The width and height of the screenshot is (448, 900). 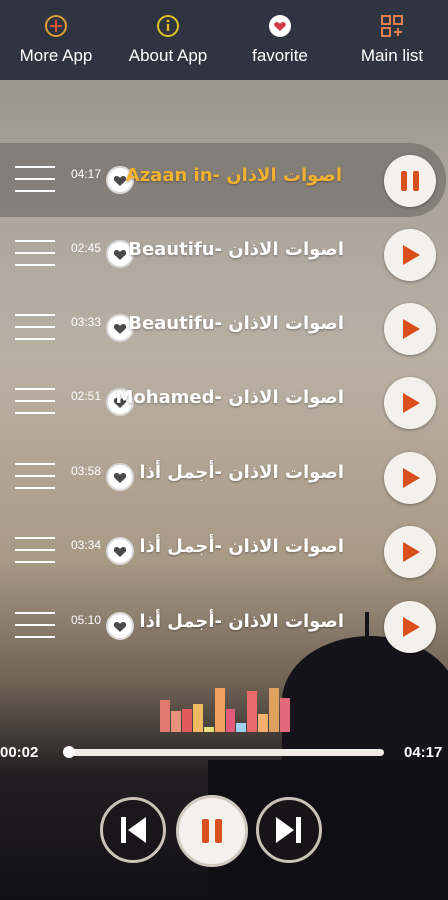 What do you see at coordinates (392, 26) in the screenshot?
I see `grid-list-icon` at bounding box center [392, 26].